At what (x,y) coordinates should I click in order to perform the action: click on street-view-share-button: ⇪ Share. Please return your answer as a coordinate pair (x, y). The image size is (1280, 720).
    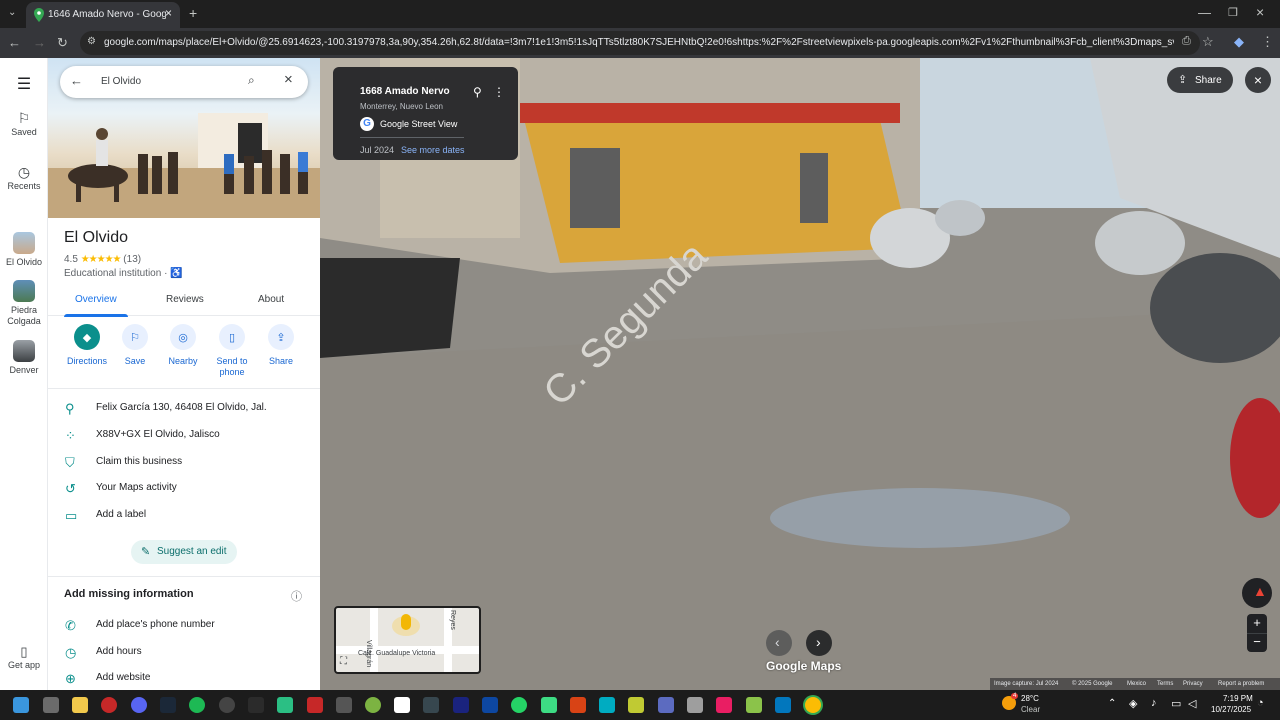
    Looking at the image, I should click on (1200, 80).